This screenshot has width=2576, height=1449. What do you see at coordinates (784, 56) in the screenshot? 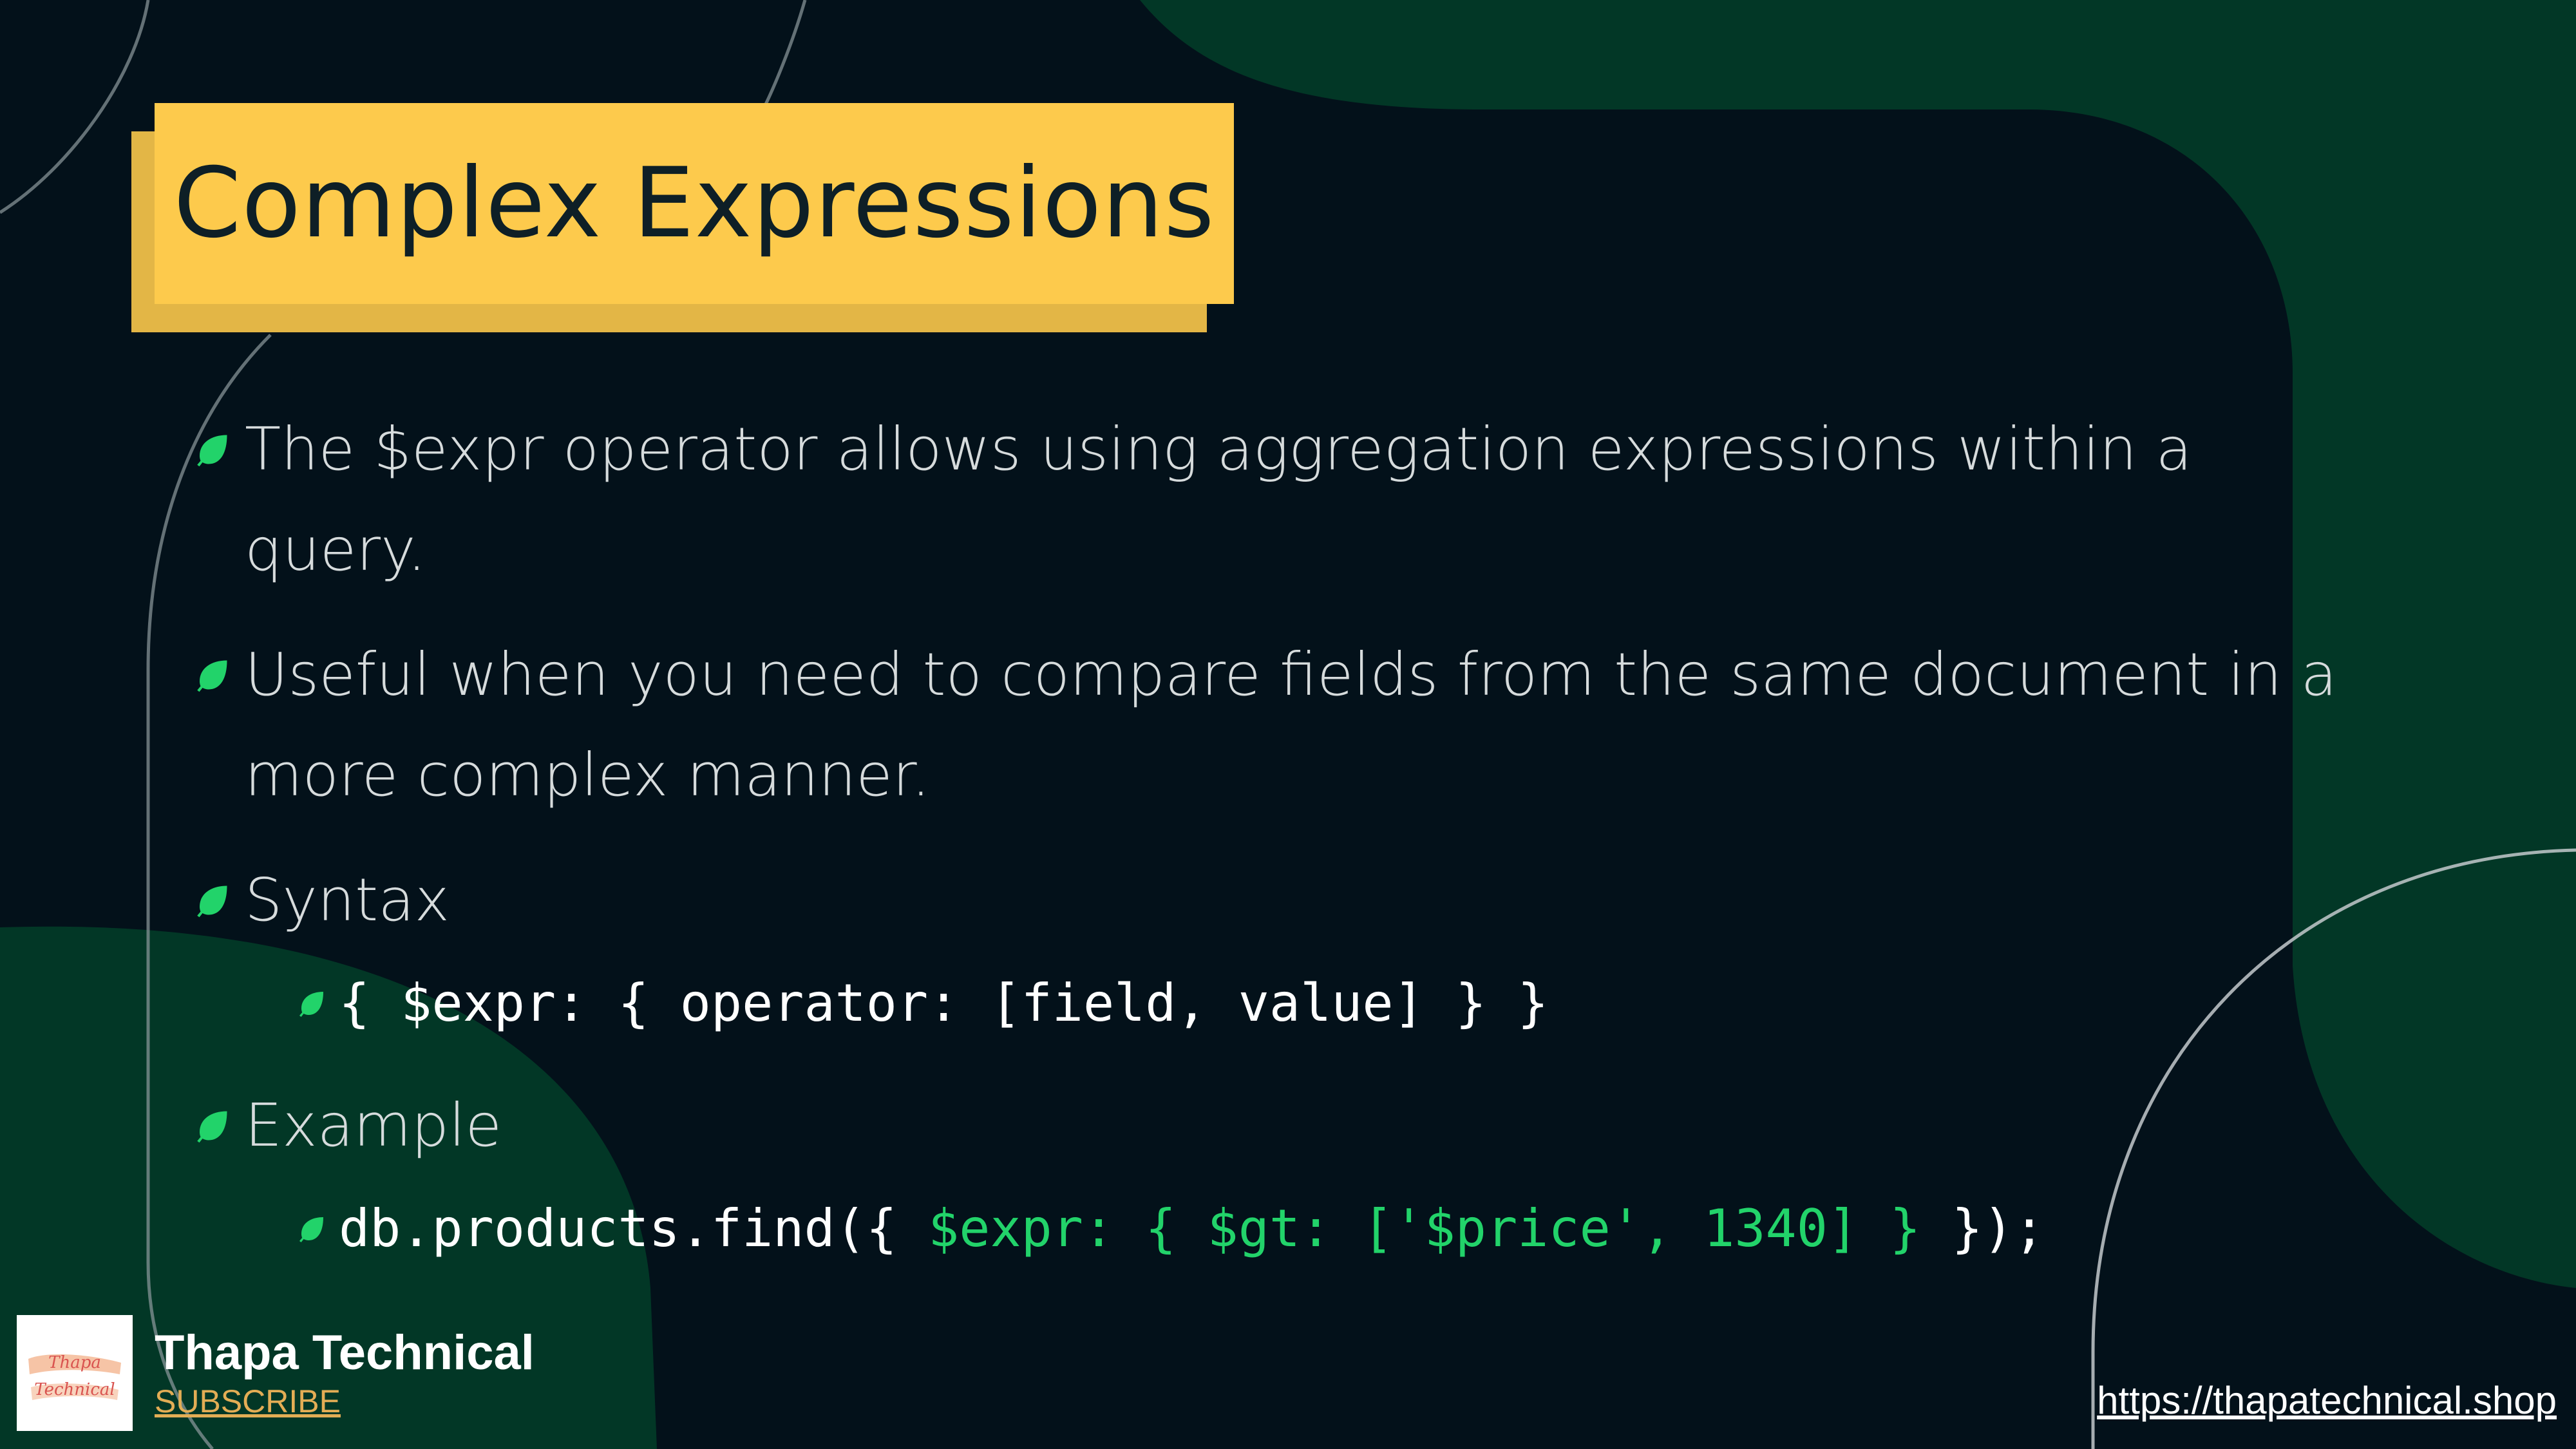
I see `arc-outline-top` at bounding box center [784, 56].